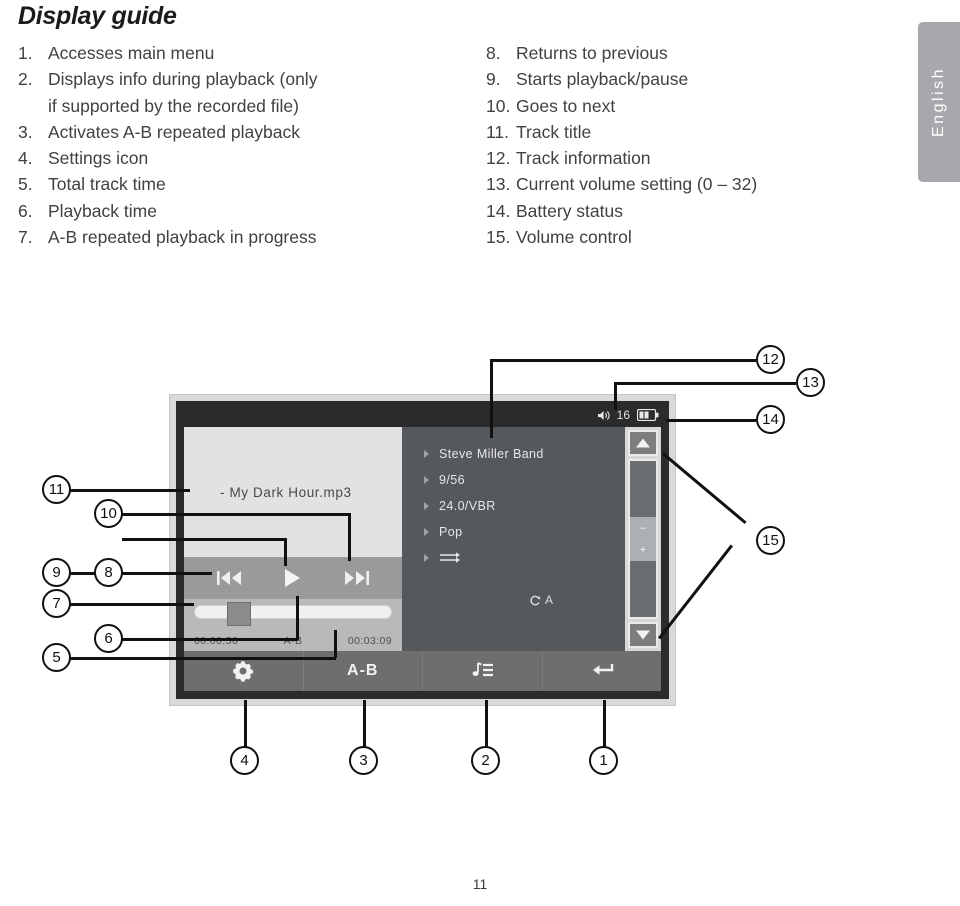  Describe the element at coordinates (535, 600) in the screenshot. I see `repeat-ab-icon` at that location.